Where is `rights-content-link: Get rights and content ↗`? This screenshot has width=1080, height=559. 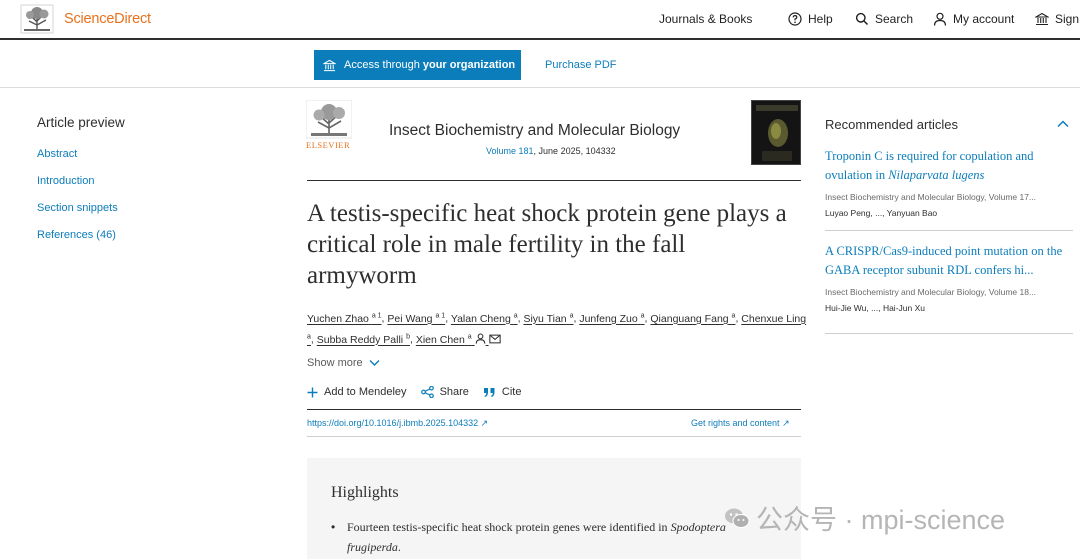 rights-content-link: Get rights and content ↗ is located at coordinates (740, 423).